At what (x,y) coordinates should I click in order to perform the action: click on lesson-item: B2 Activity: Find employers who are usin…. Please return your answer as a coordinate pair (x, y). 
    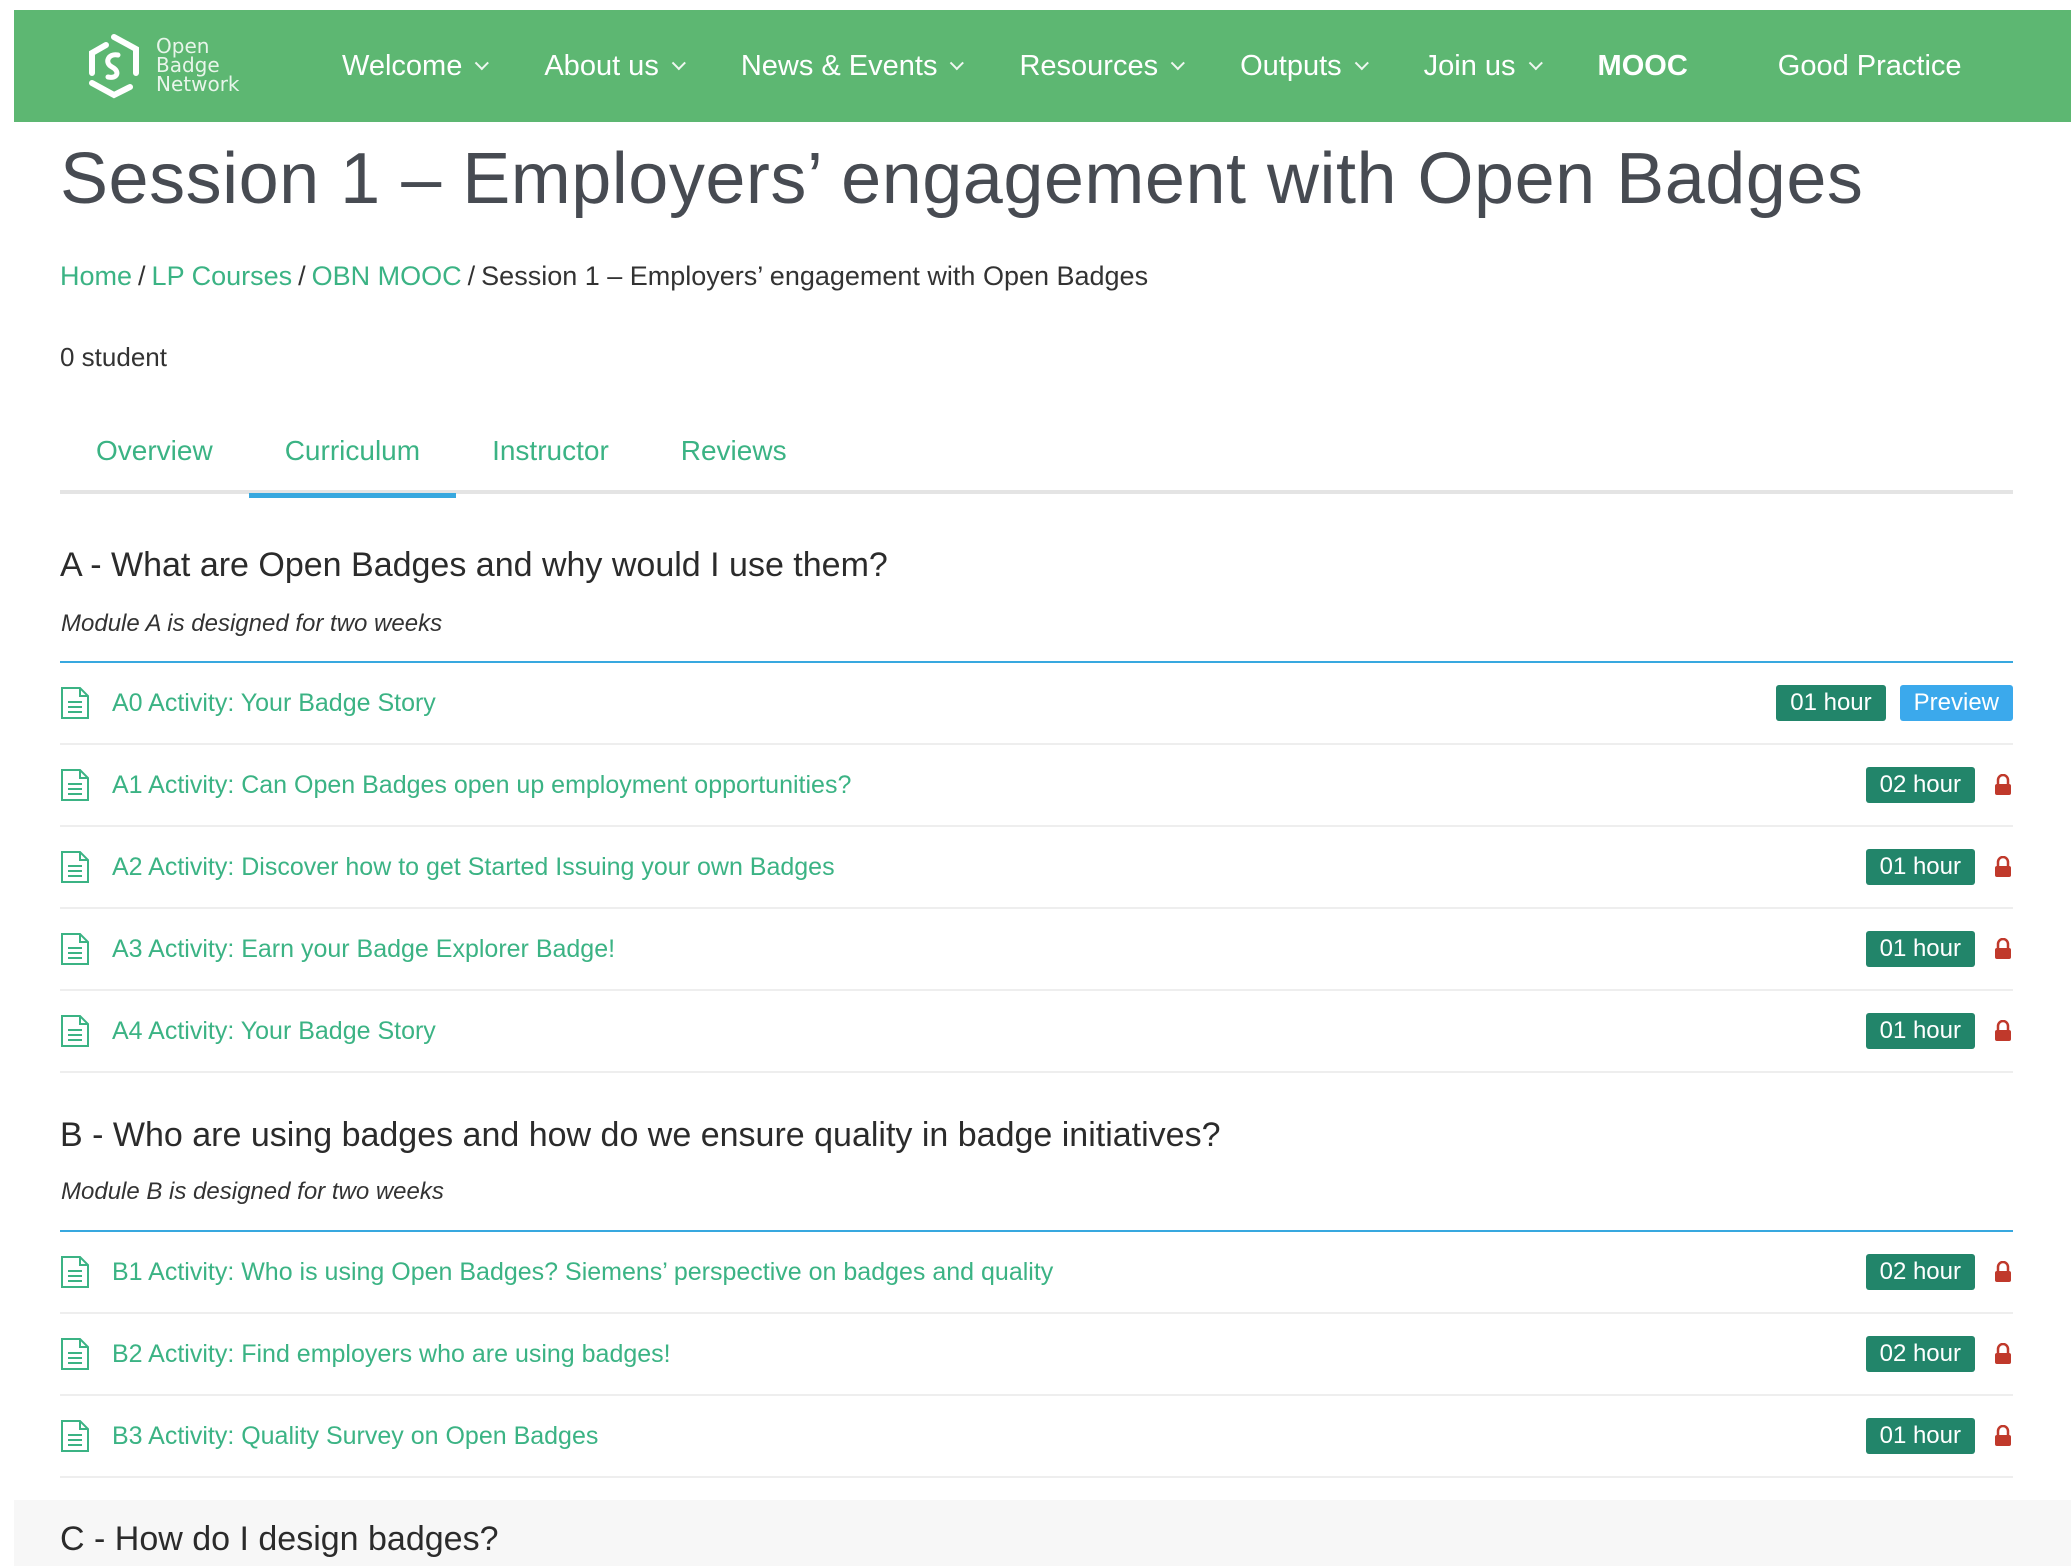
    Looking at the image, I should click on (1036, 1355).